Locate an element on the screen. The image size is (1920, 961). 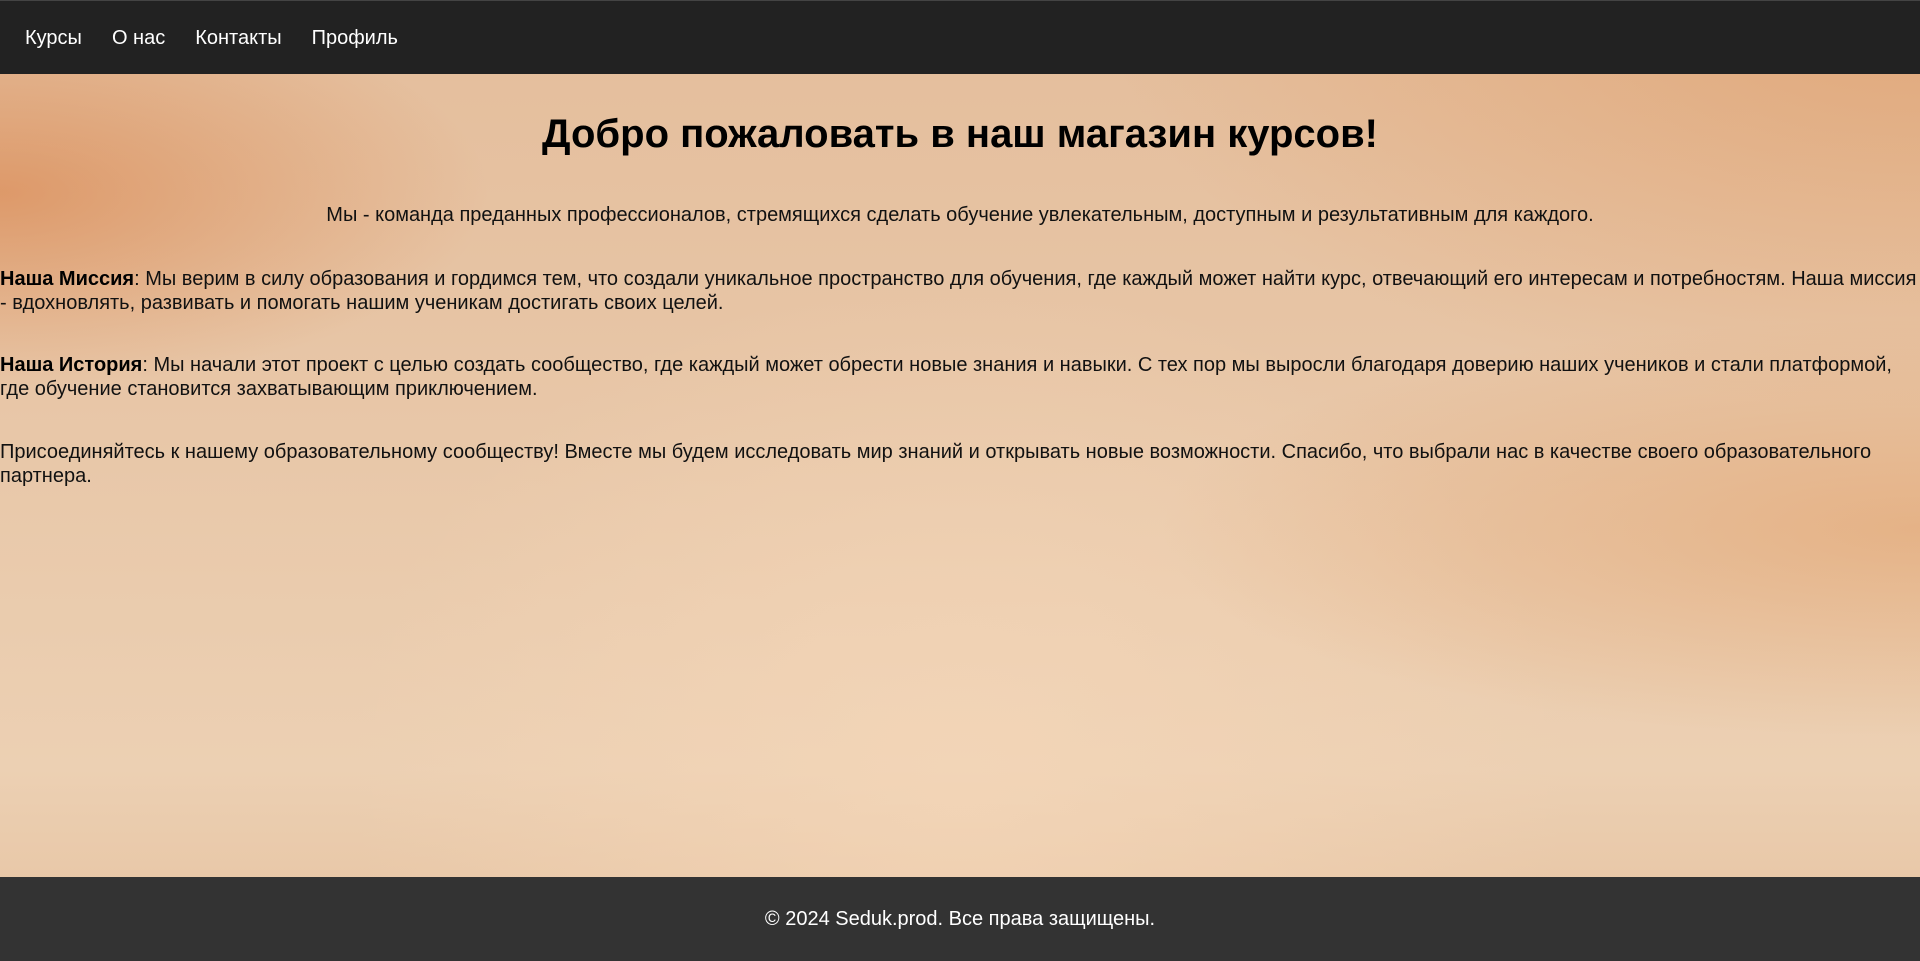
footer: © 2024 Seduk.prod. Все права защищены. is located at coordinates (960, 919).